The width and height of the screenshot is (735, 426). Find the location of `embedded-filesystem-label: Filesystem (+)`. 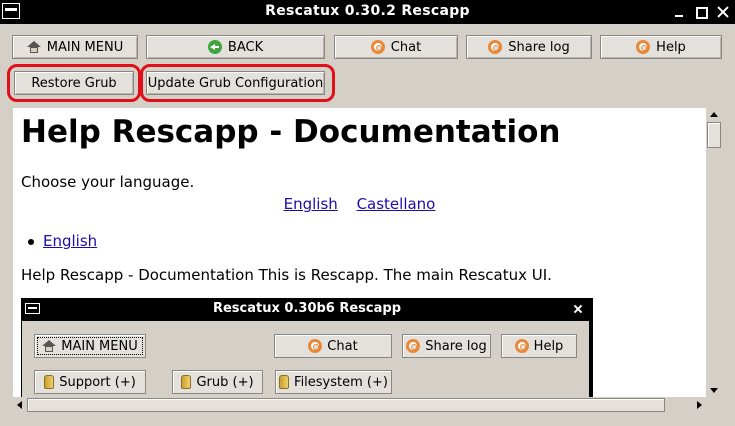

embedded-filesystem-label: Filesystem (+) is located at coordinates (341, 382).